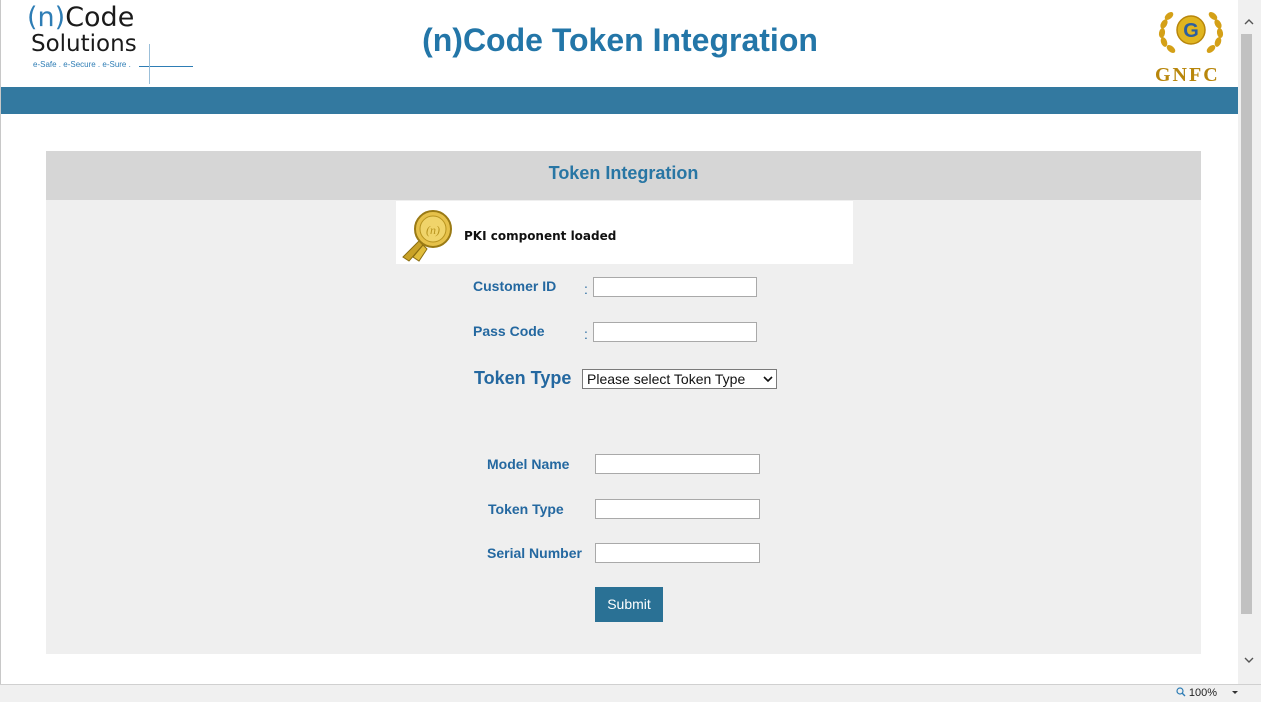  I want to click on gnfc-text: GNFC, so click(1187, 75).